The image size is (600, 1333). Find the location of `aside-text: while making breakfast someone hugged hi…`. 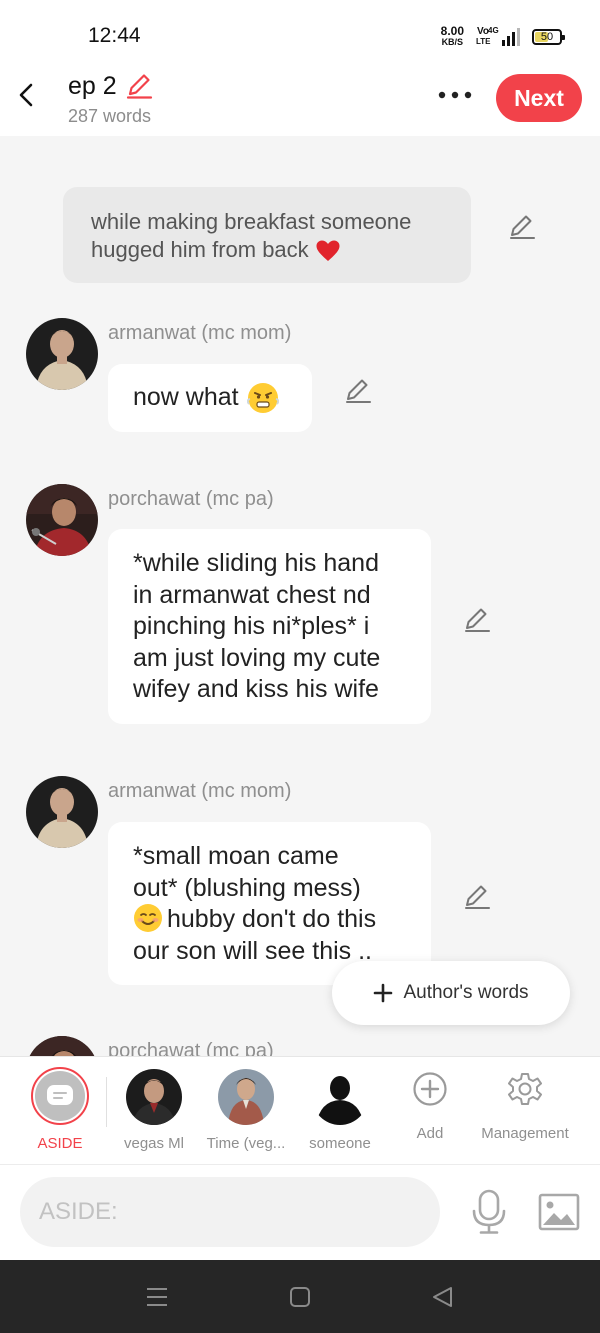

aside-text: while making breakfast someone hugged hi… is located at coordinates (251, 235).